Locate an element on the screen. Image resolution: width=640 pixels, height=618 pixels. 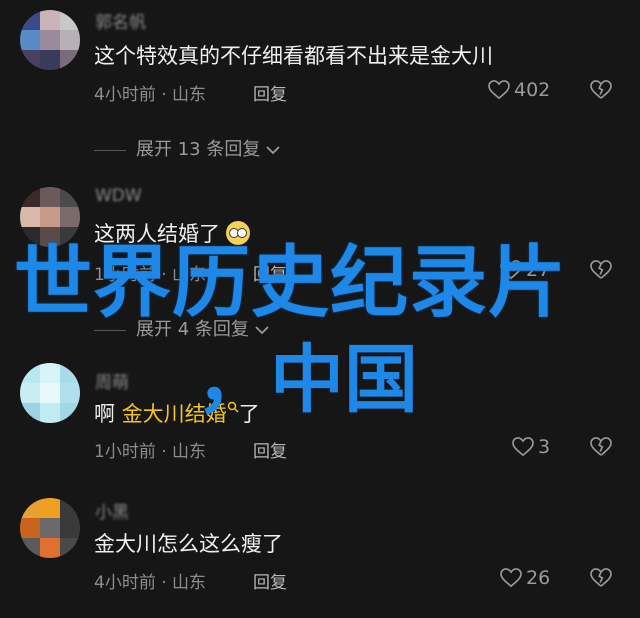
like-count: 402 is located at coordinates (532, 90).